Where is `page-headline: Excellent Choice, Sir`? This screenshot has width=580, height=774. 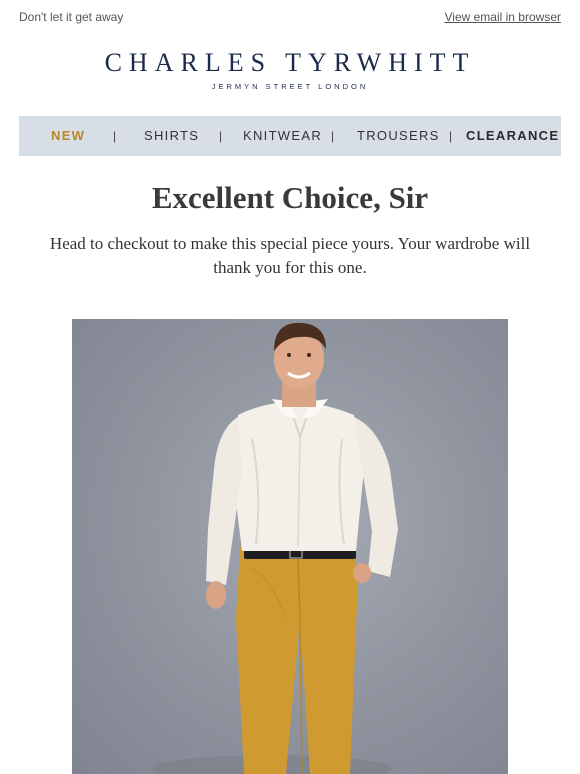
page-headline: Excellent Choice, Sir is located at coordinates (290, 197).